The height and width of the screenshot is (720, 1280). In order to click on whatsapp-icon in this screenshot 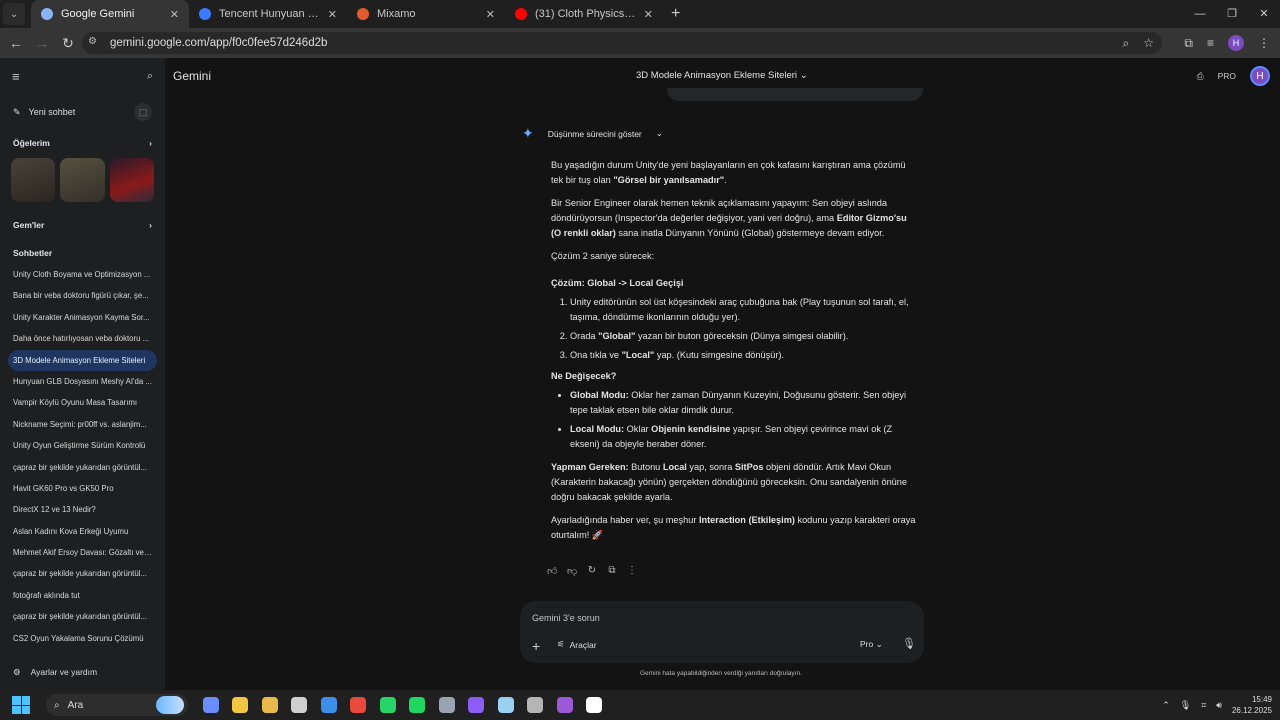, I will do `click(388, 705)`.